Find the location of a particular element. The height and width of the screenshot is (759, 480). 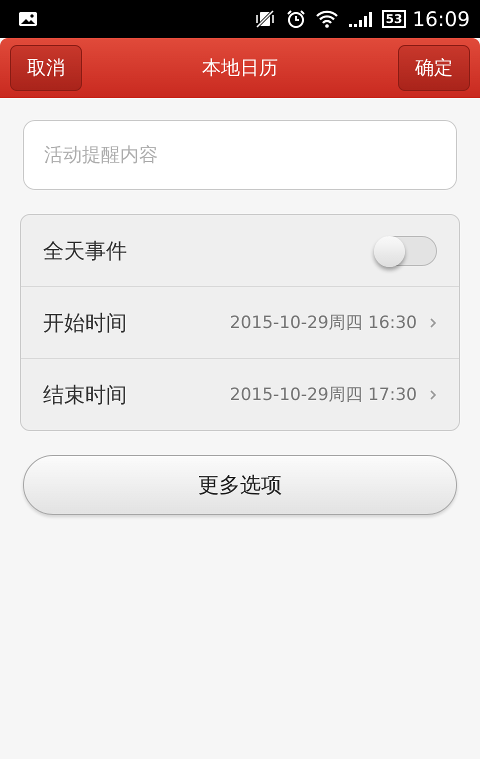

toggle-switch is located at coordinates (406, 251).